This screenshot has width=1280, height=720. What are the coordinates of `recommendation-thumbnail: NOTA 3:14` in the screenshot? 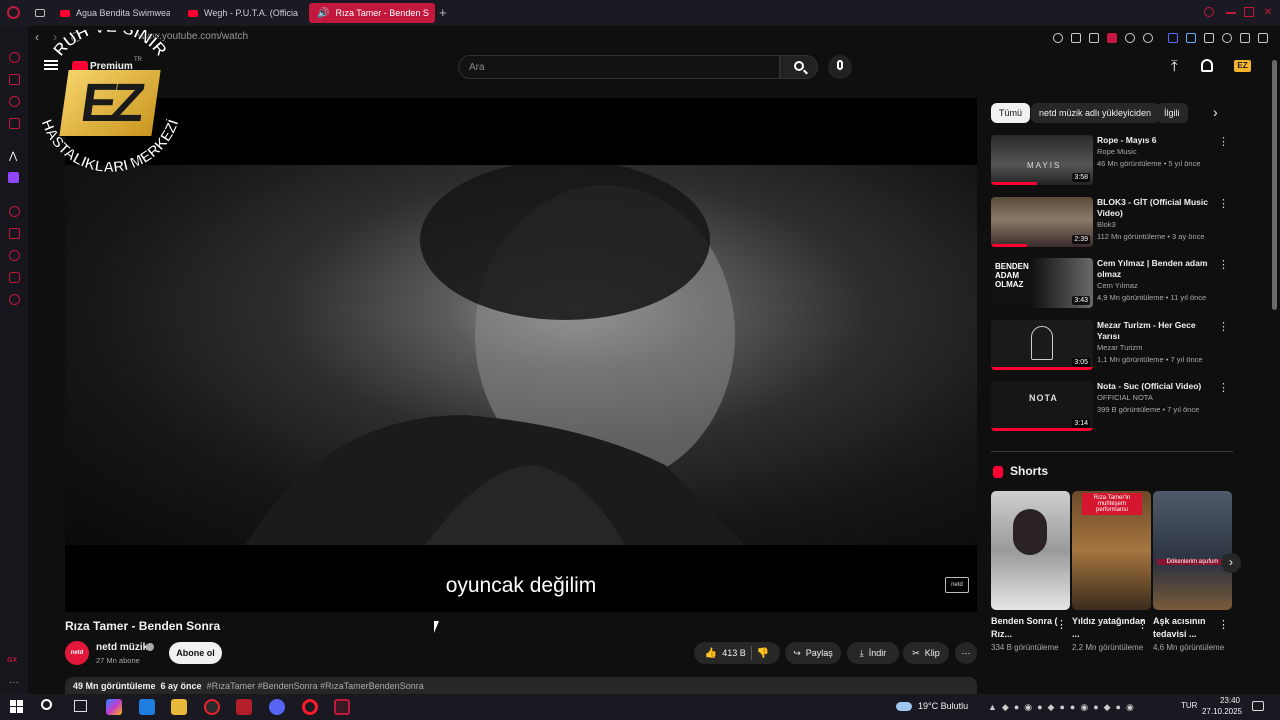 It's located at (1042, 406).